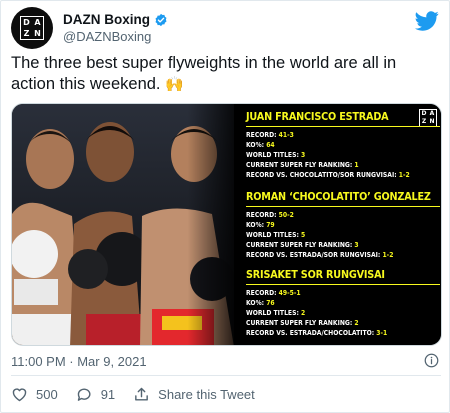  What do you see at coordinates (315, 275) in the screenshot?
I see `fighter-name: SRISAKET SOR RUNGVISAI` at bounding box center [315, 275].